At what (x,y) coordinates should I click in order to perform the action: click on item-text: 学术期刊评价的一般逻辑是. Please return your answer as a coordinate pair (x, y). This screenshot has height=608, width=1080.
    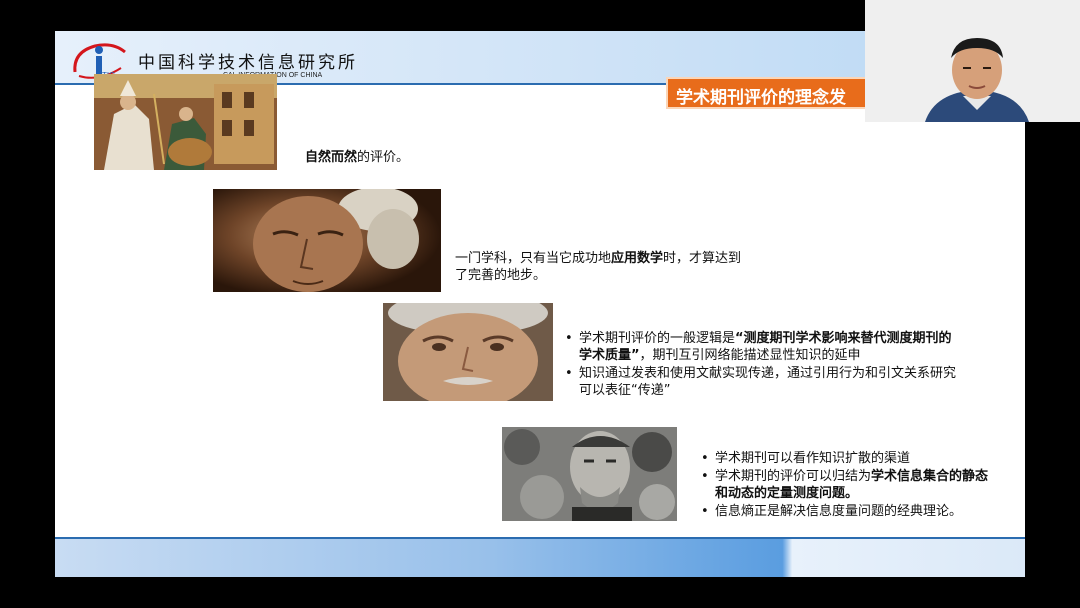
    Looking at the image, I should click on (657, 338).